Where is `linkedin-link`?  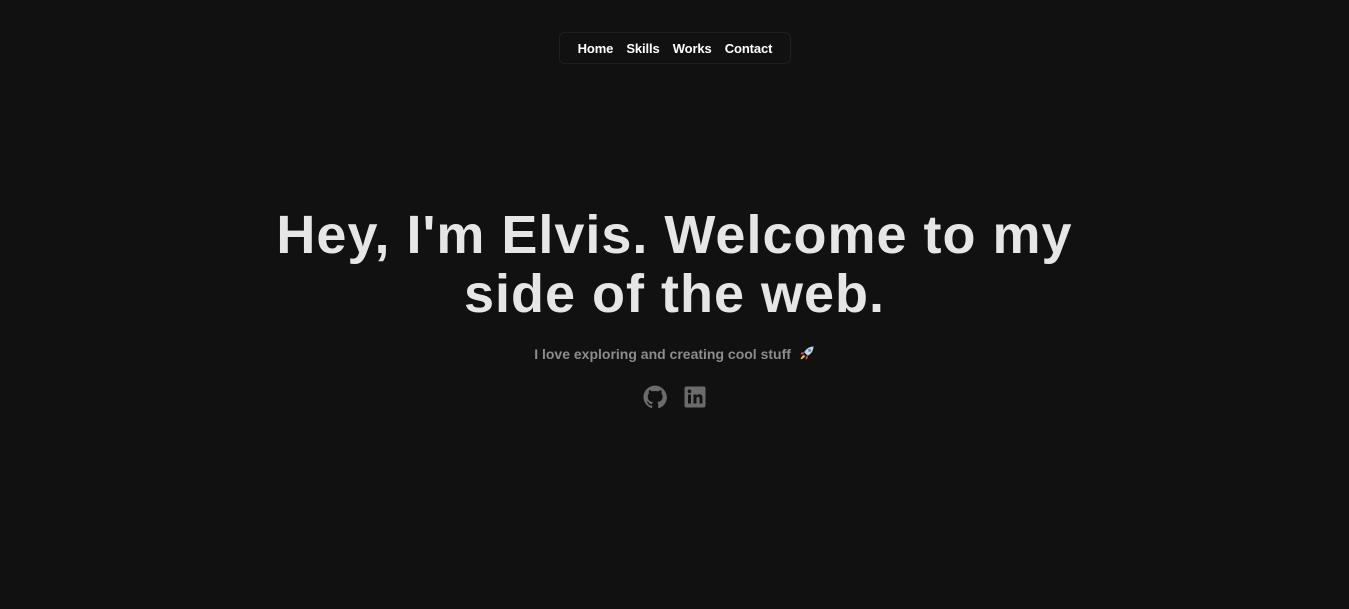
linkedin-link is located at coordinates (695, 397).